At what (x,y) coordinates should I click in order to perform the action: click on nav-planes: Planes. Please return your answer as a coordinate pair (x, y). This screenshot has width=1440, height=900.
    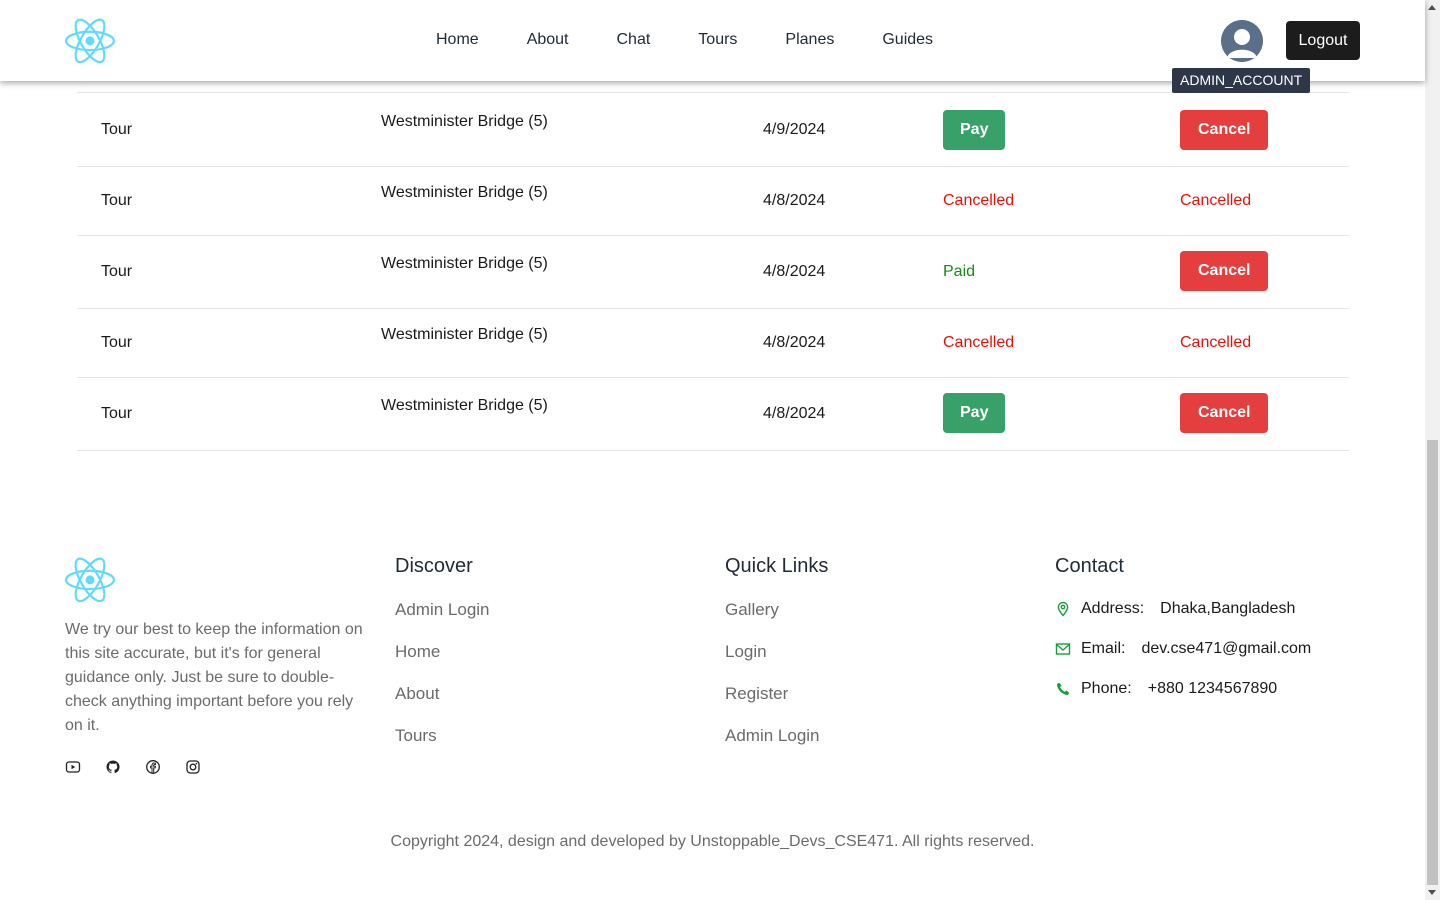
    Looking at the image, I should click on (809, 40).